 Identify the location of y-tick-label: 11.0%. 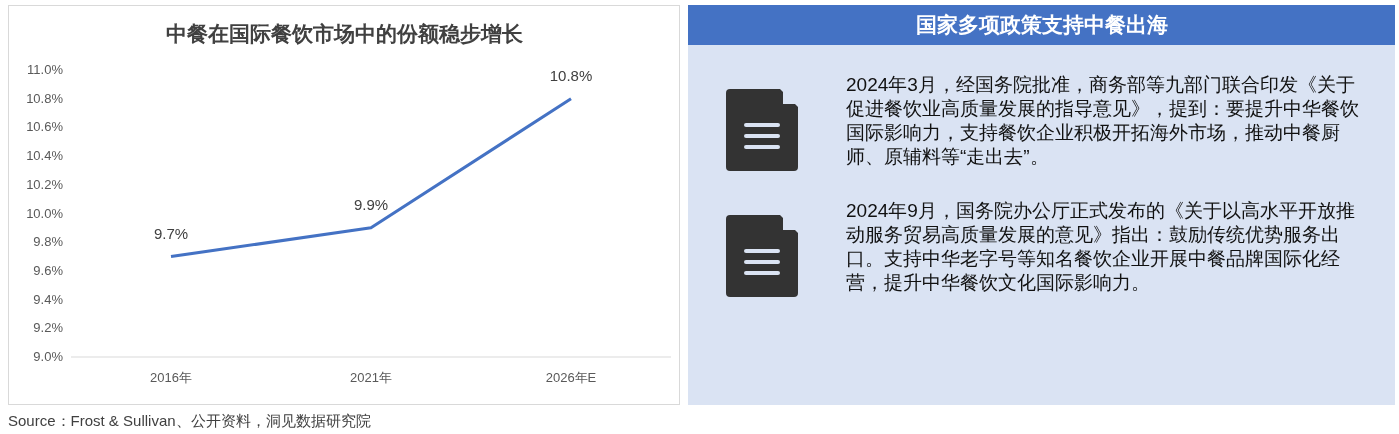
(45, 69).